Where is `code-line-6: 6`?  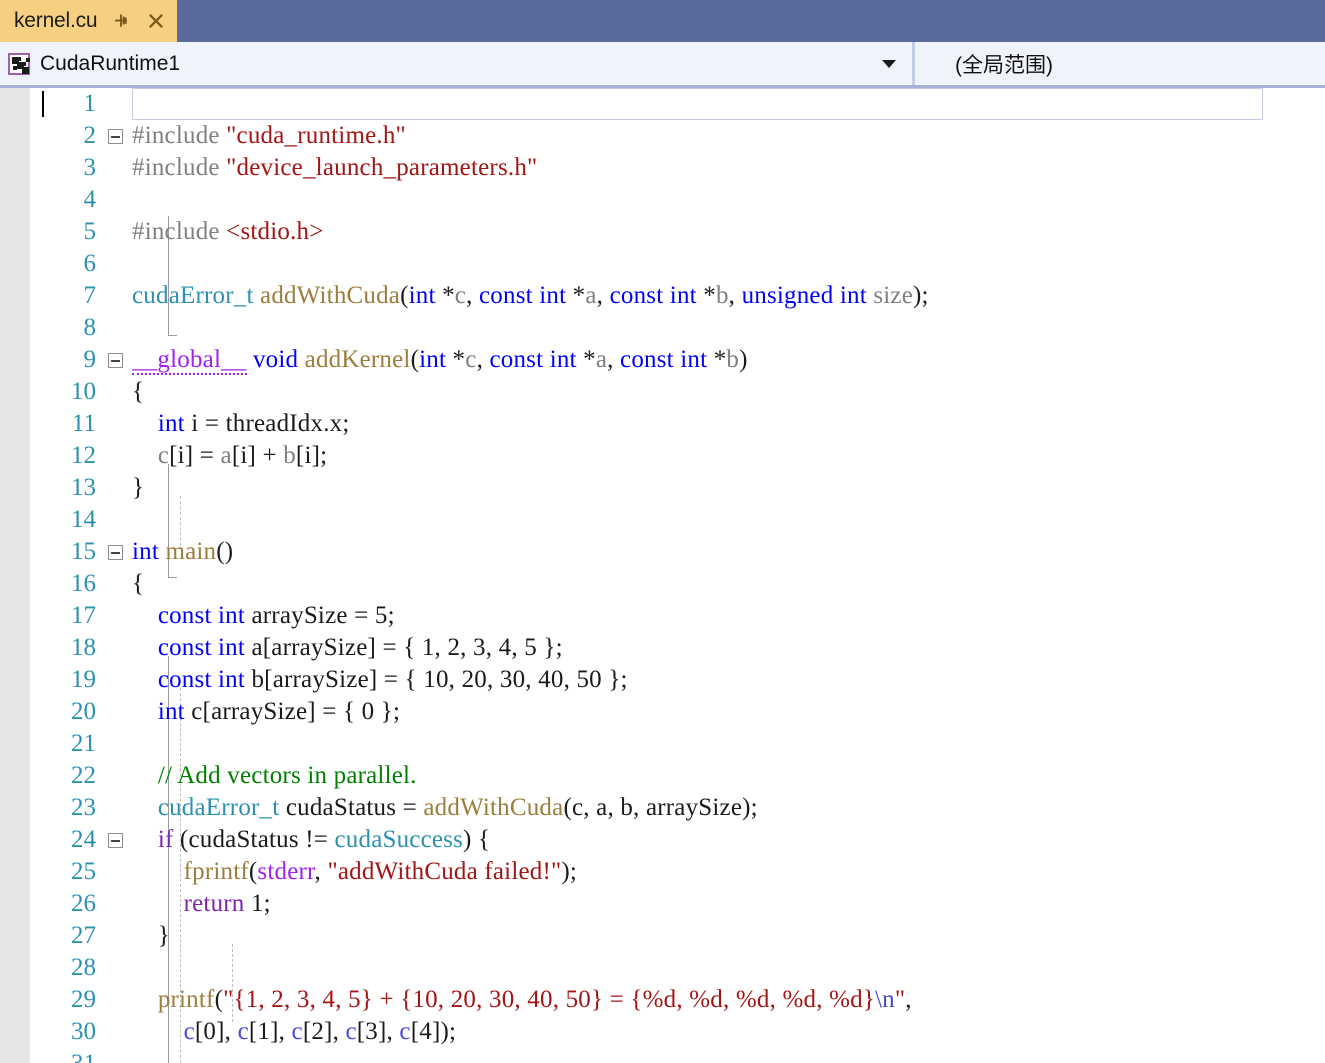
code-line-6: 6 is located at coordinates (662, 264).